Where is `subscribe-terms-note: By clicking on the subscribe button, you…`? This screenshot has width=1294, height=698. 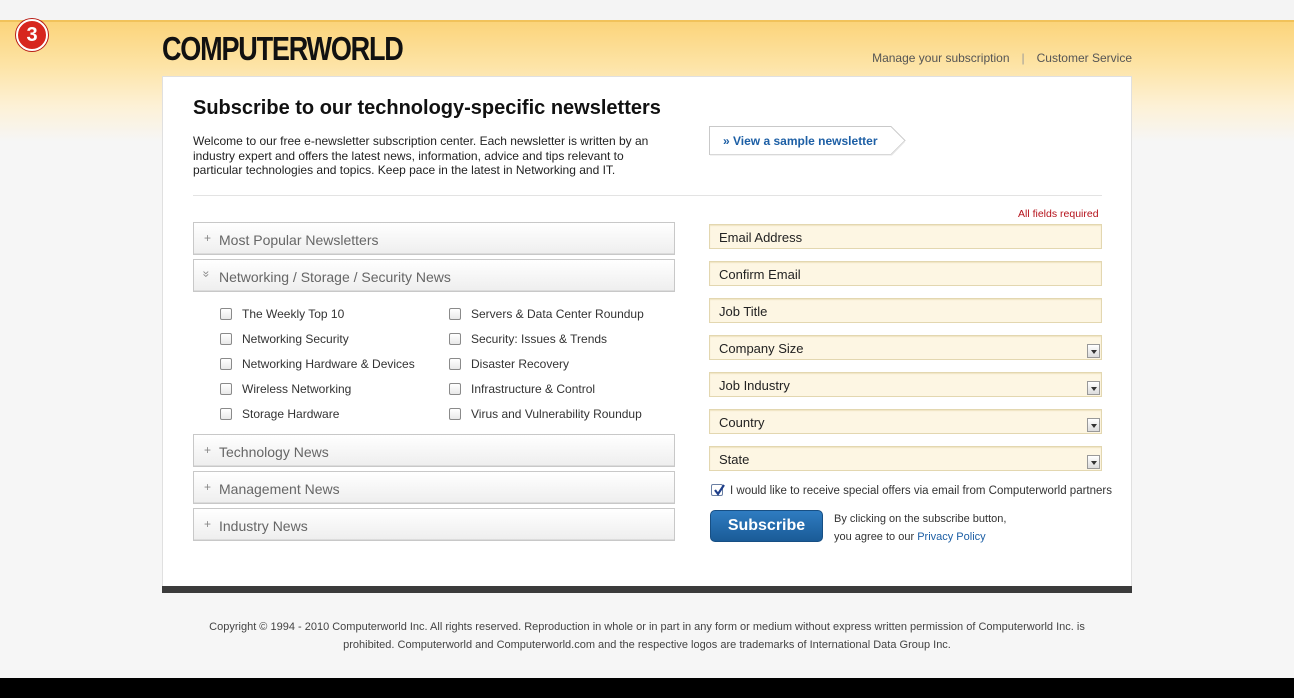
subscribe-terms-note: By clicking on the subscribe button, you… is located at coordinates (920, 528).